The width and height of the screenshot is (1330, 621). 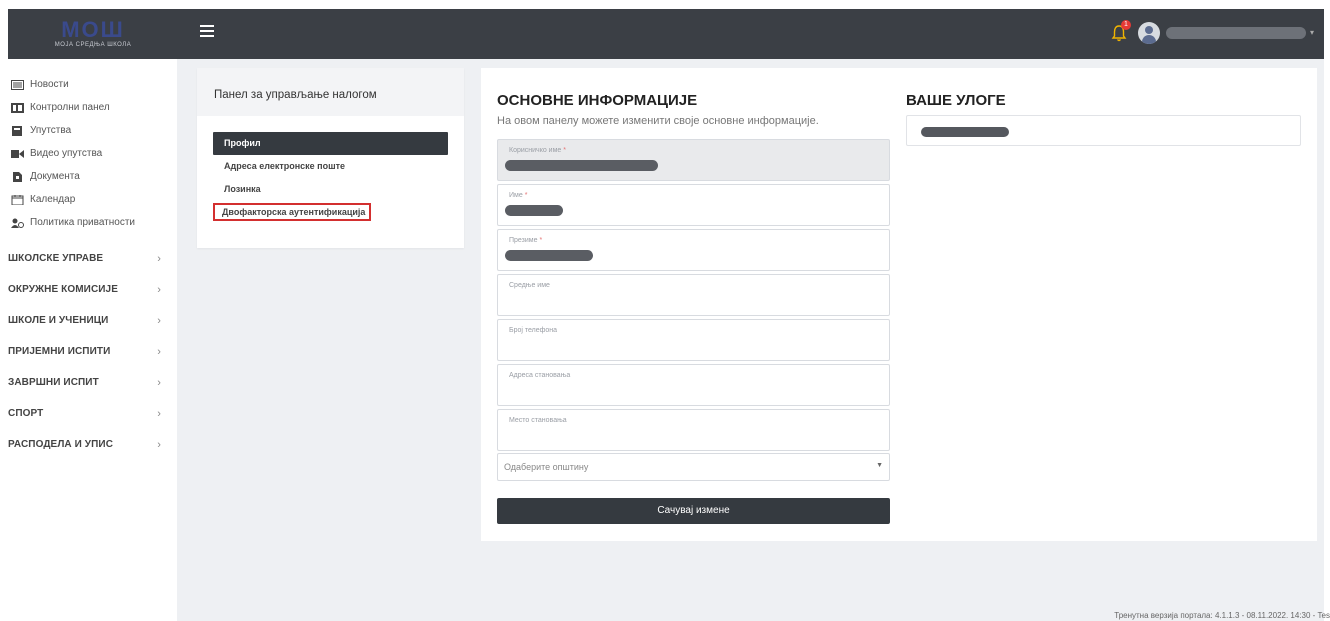 I want to click on sidebar-section-school-administrations: ШКОЛСКЕ УПРАВЕ ›, so click(x=92, y=258).